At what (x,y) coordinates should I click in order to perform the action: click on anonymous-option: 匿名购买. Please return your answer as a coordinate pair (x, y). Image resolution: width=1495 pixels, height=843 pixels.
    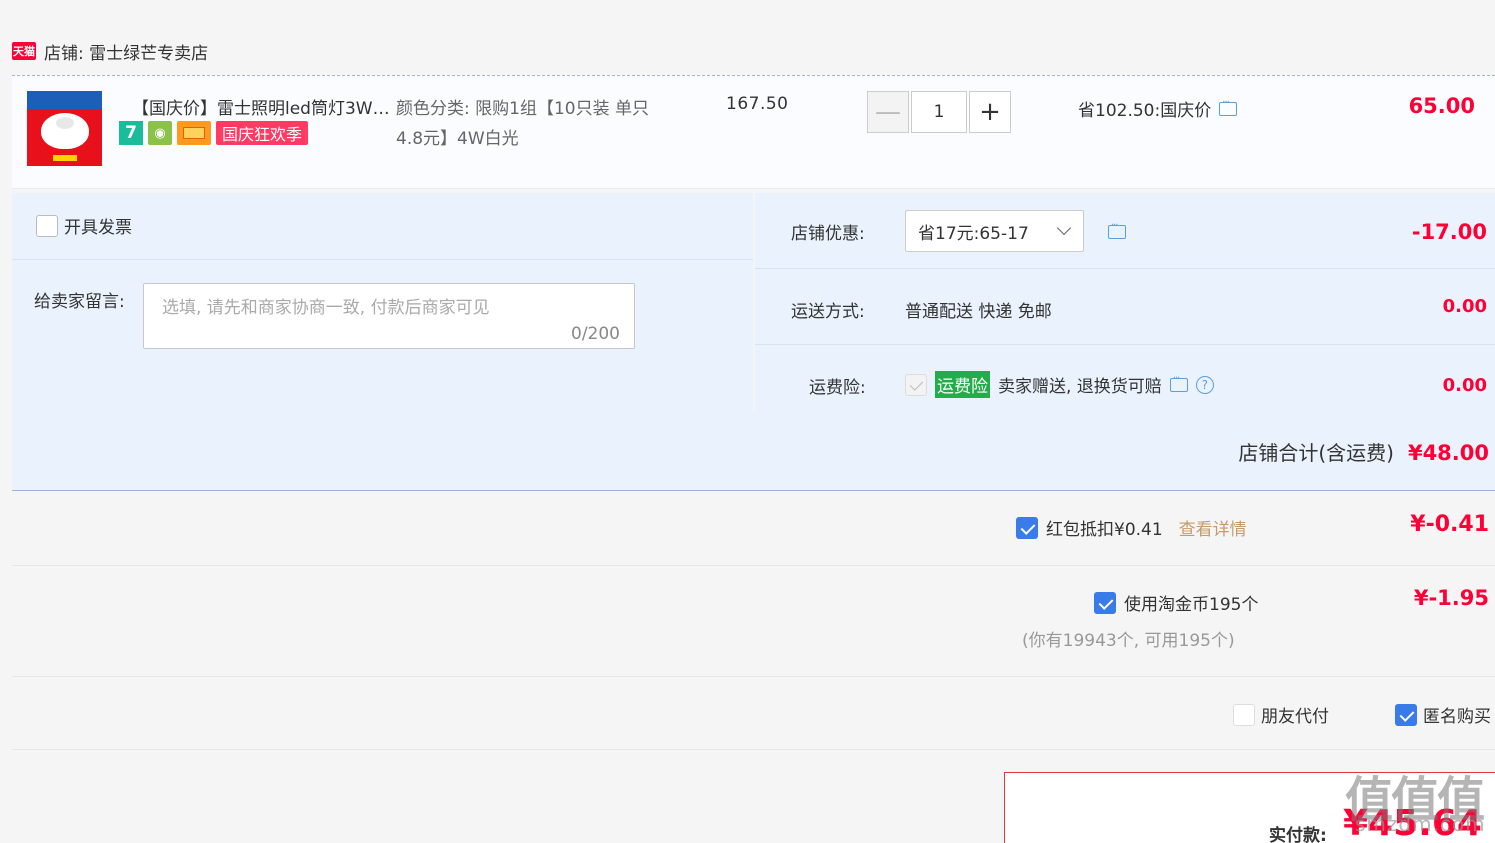
    Looking at the image, I should click on (1443, 714).